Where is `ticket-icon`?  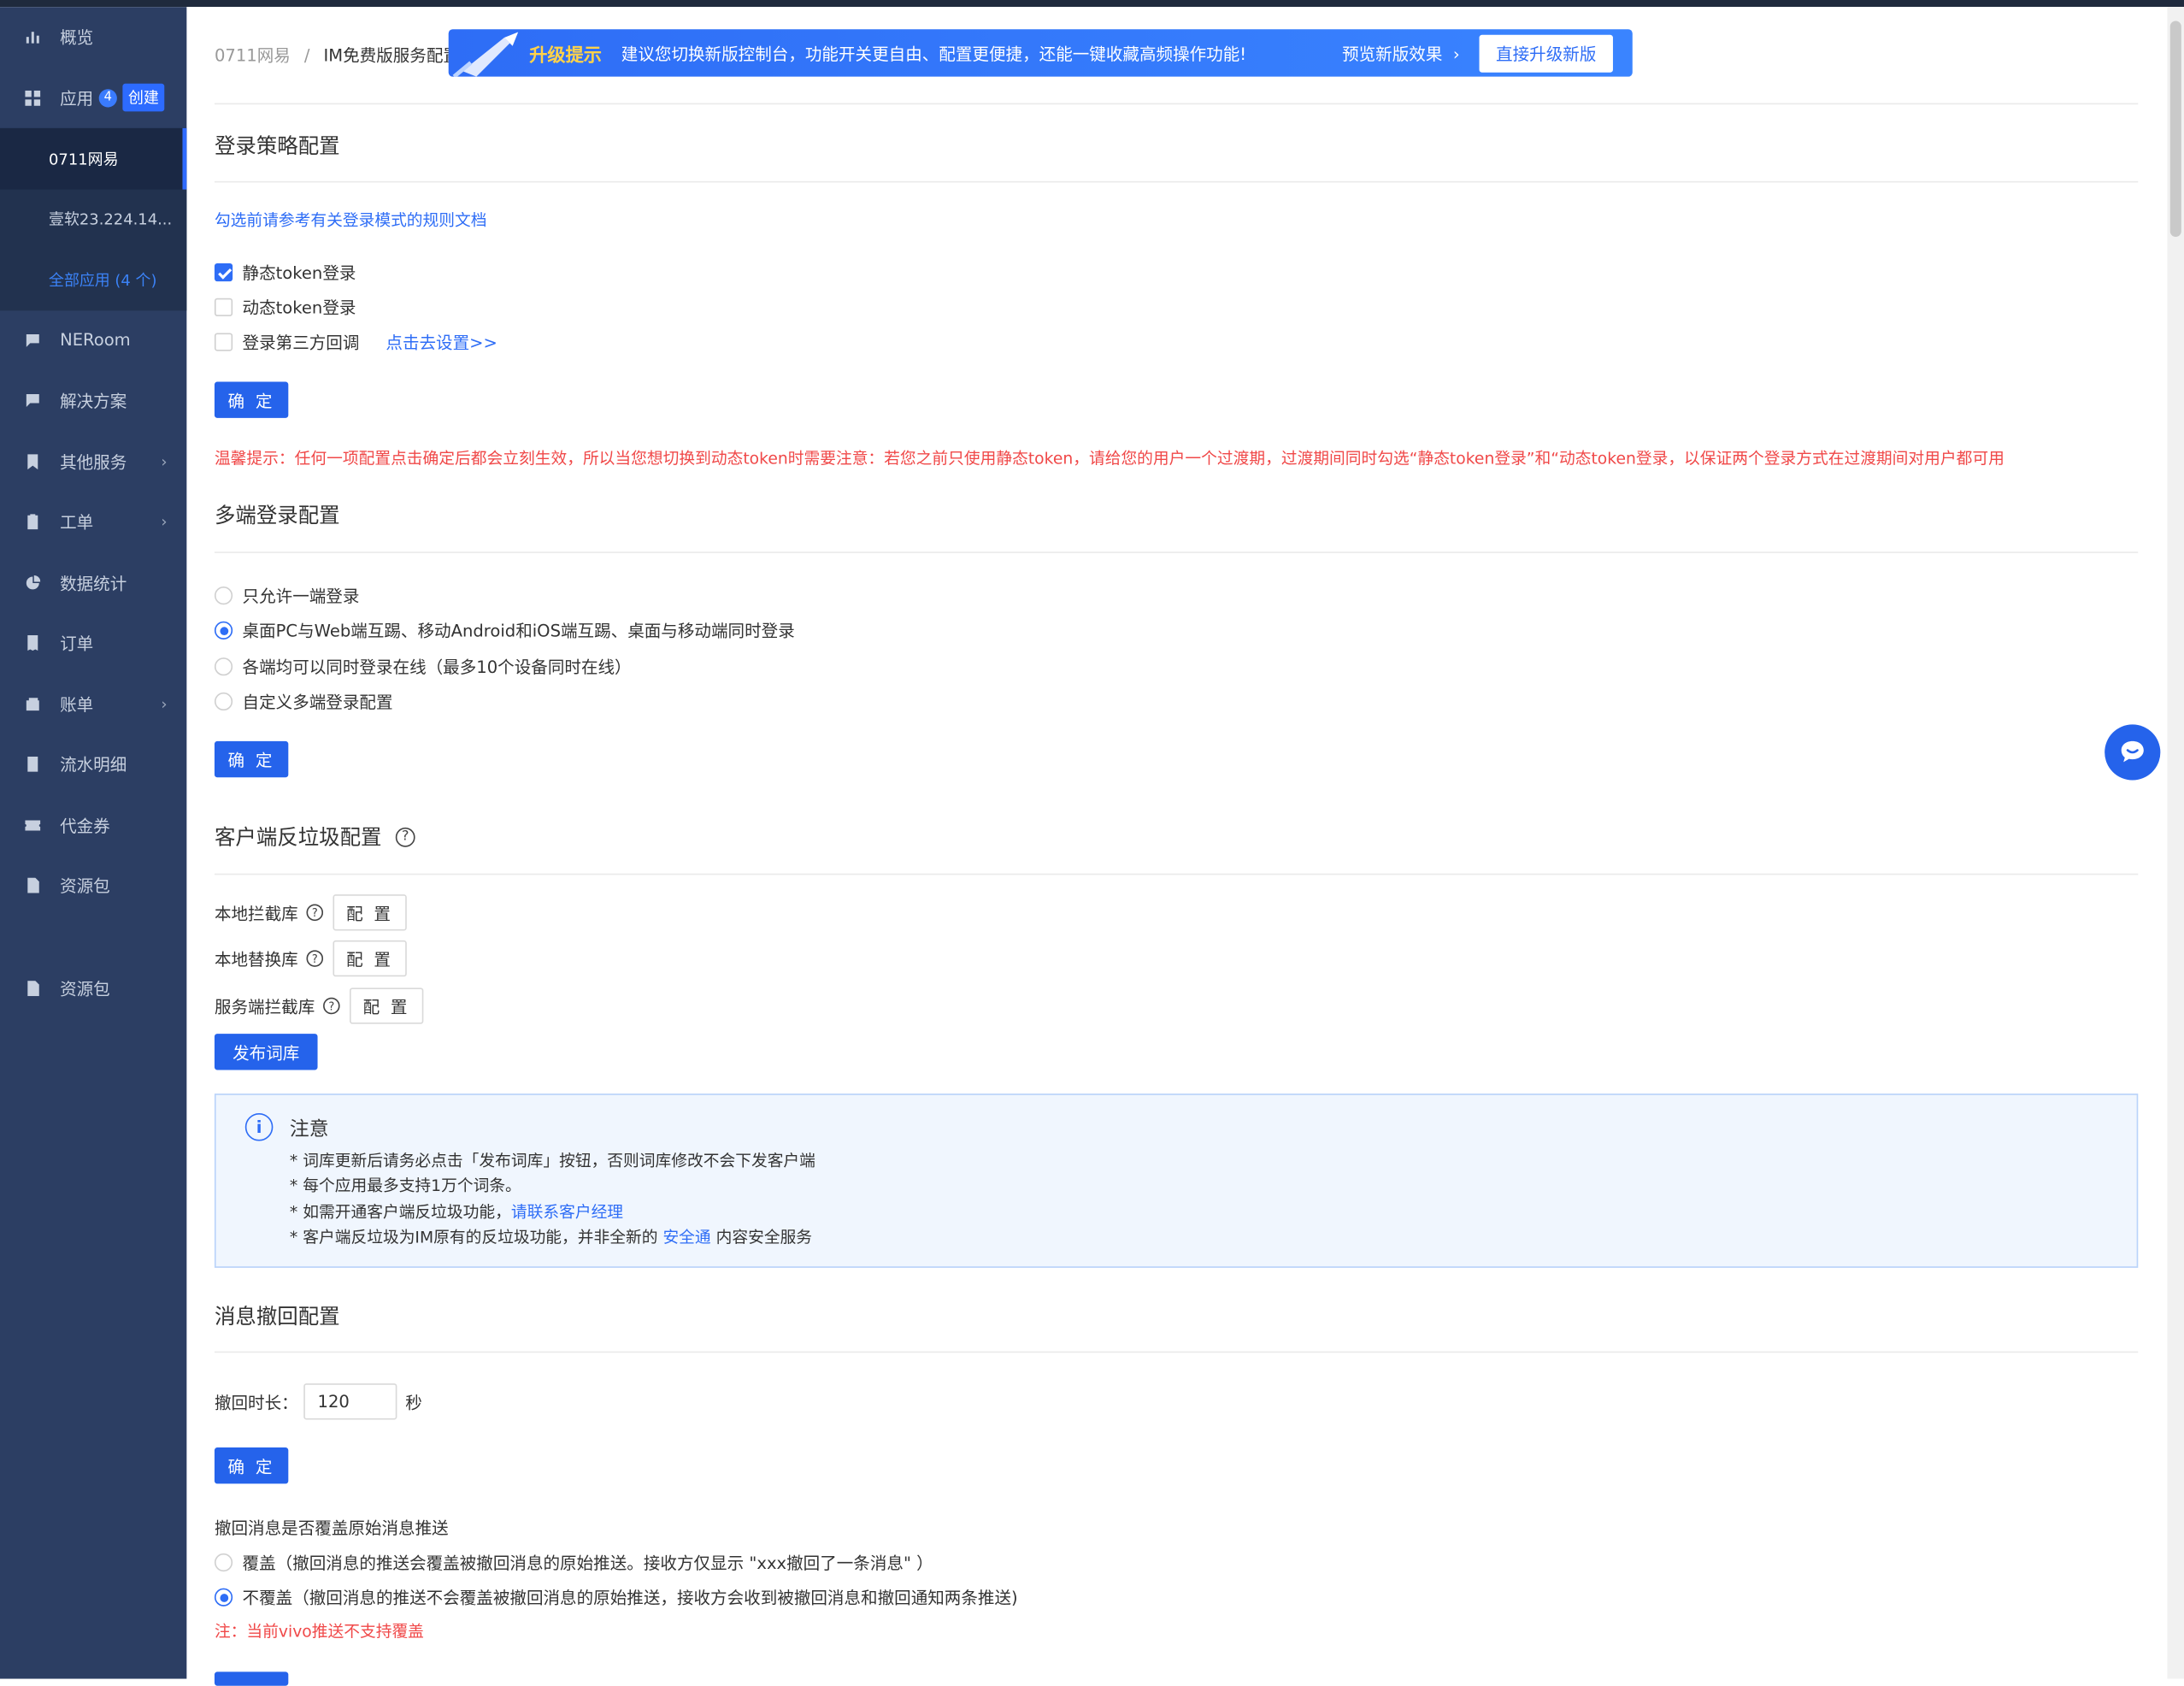
ticket-icon is located at coordinates (33, 825).